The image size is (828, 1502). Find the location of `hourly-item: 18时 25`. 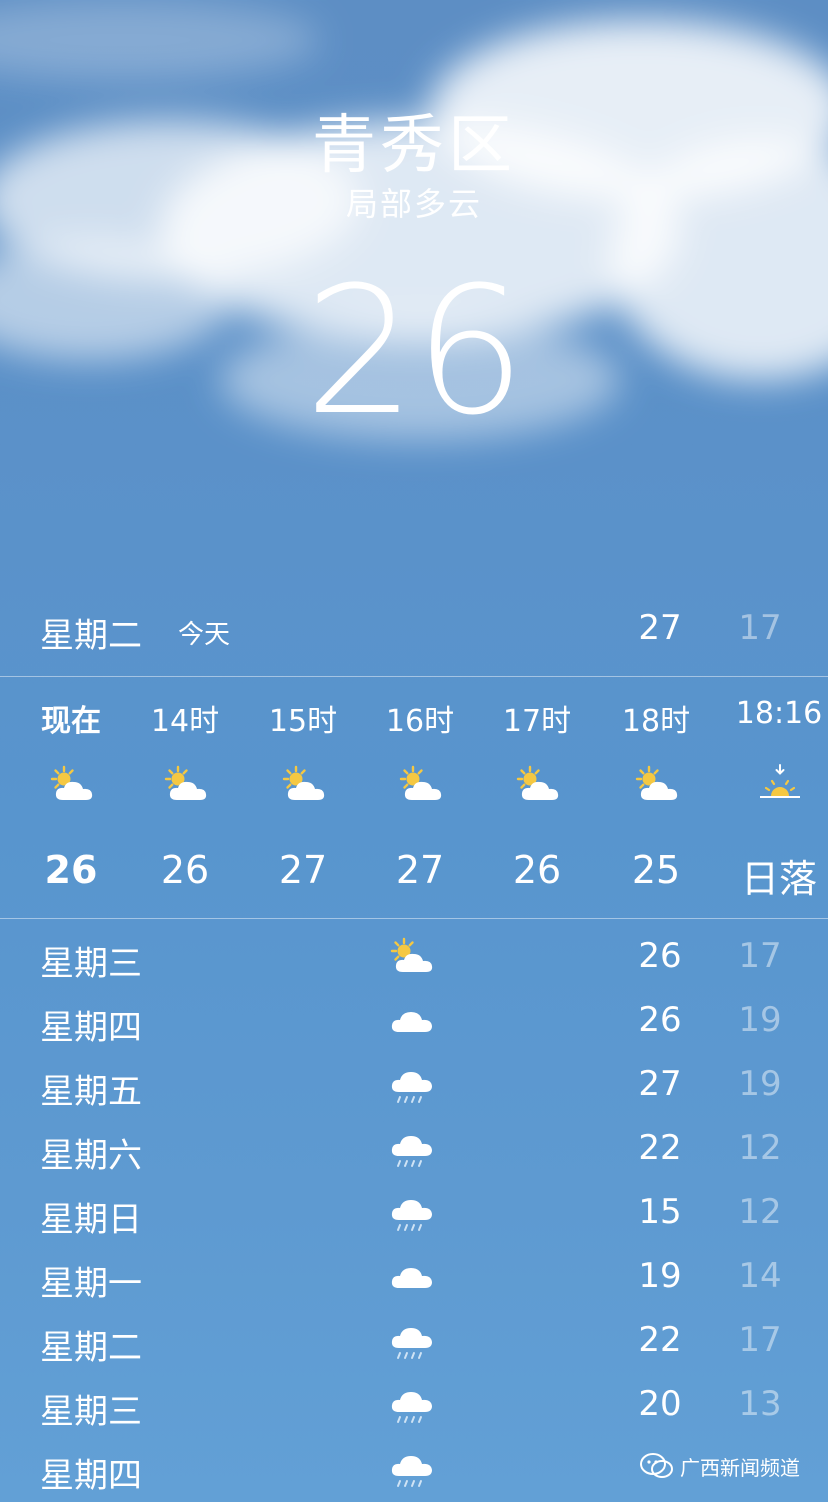

hourly-item: 18时 25 is located at coordinates (656, 798).